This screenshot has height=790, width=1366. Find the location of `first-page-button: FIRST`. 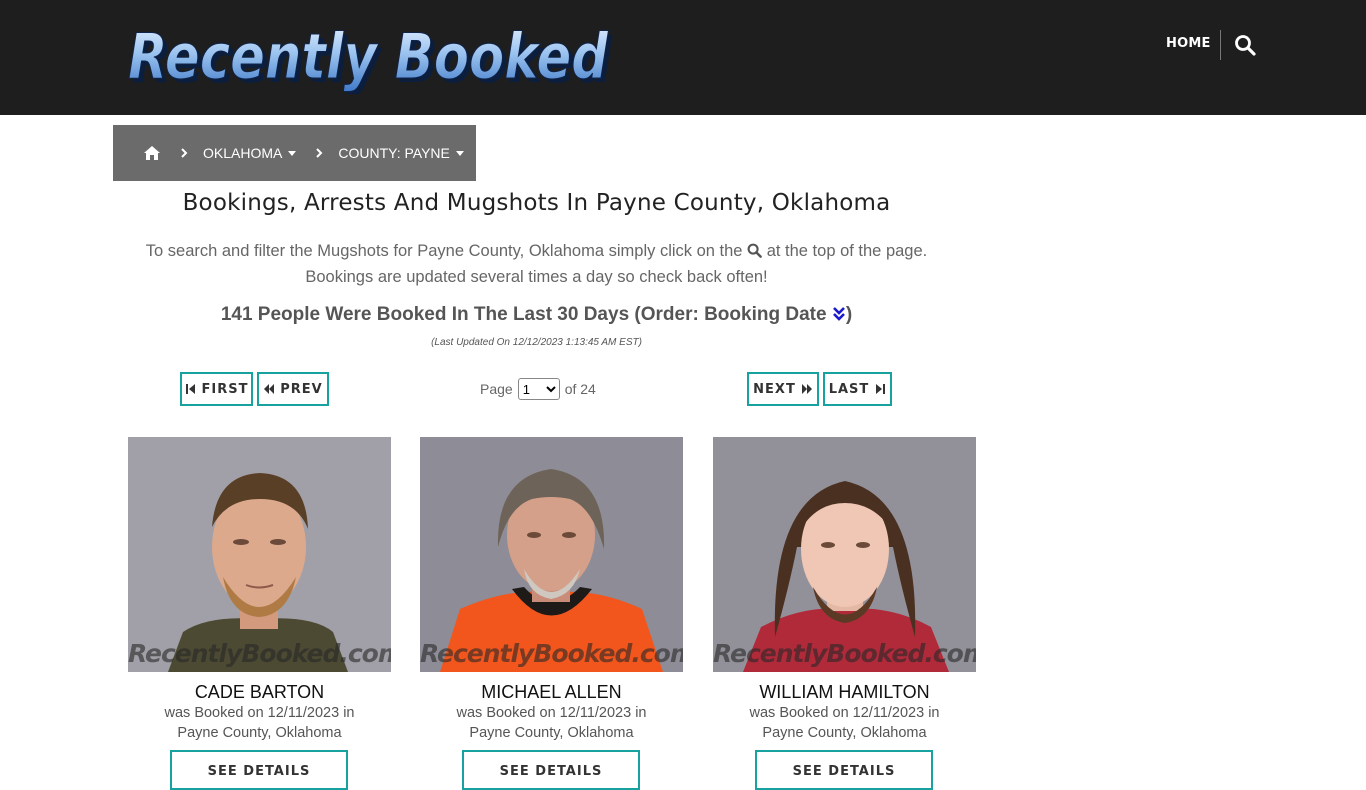

first-page-button: FIRST is located at coordinates (216, 389).